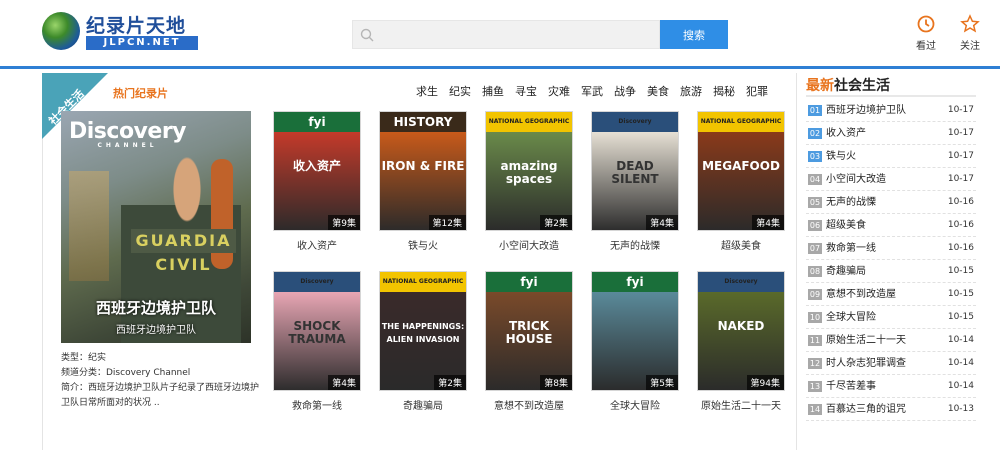 This screenshot has width=1000, height=450. I want to click on poster-card: NATIONAL GEOGRAPHIC MEGAFOOD 第4集 超级美食, so click(741, 181).